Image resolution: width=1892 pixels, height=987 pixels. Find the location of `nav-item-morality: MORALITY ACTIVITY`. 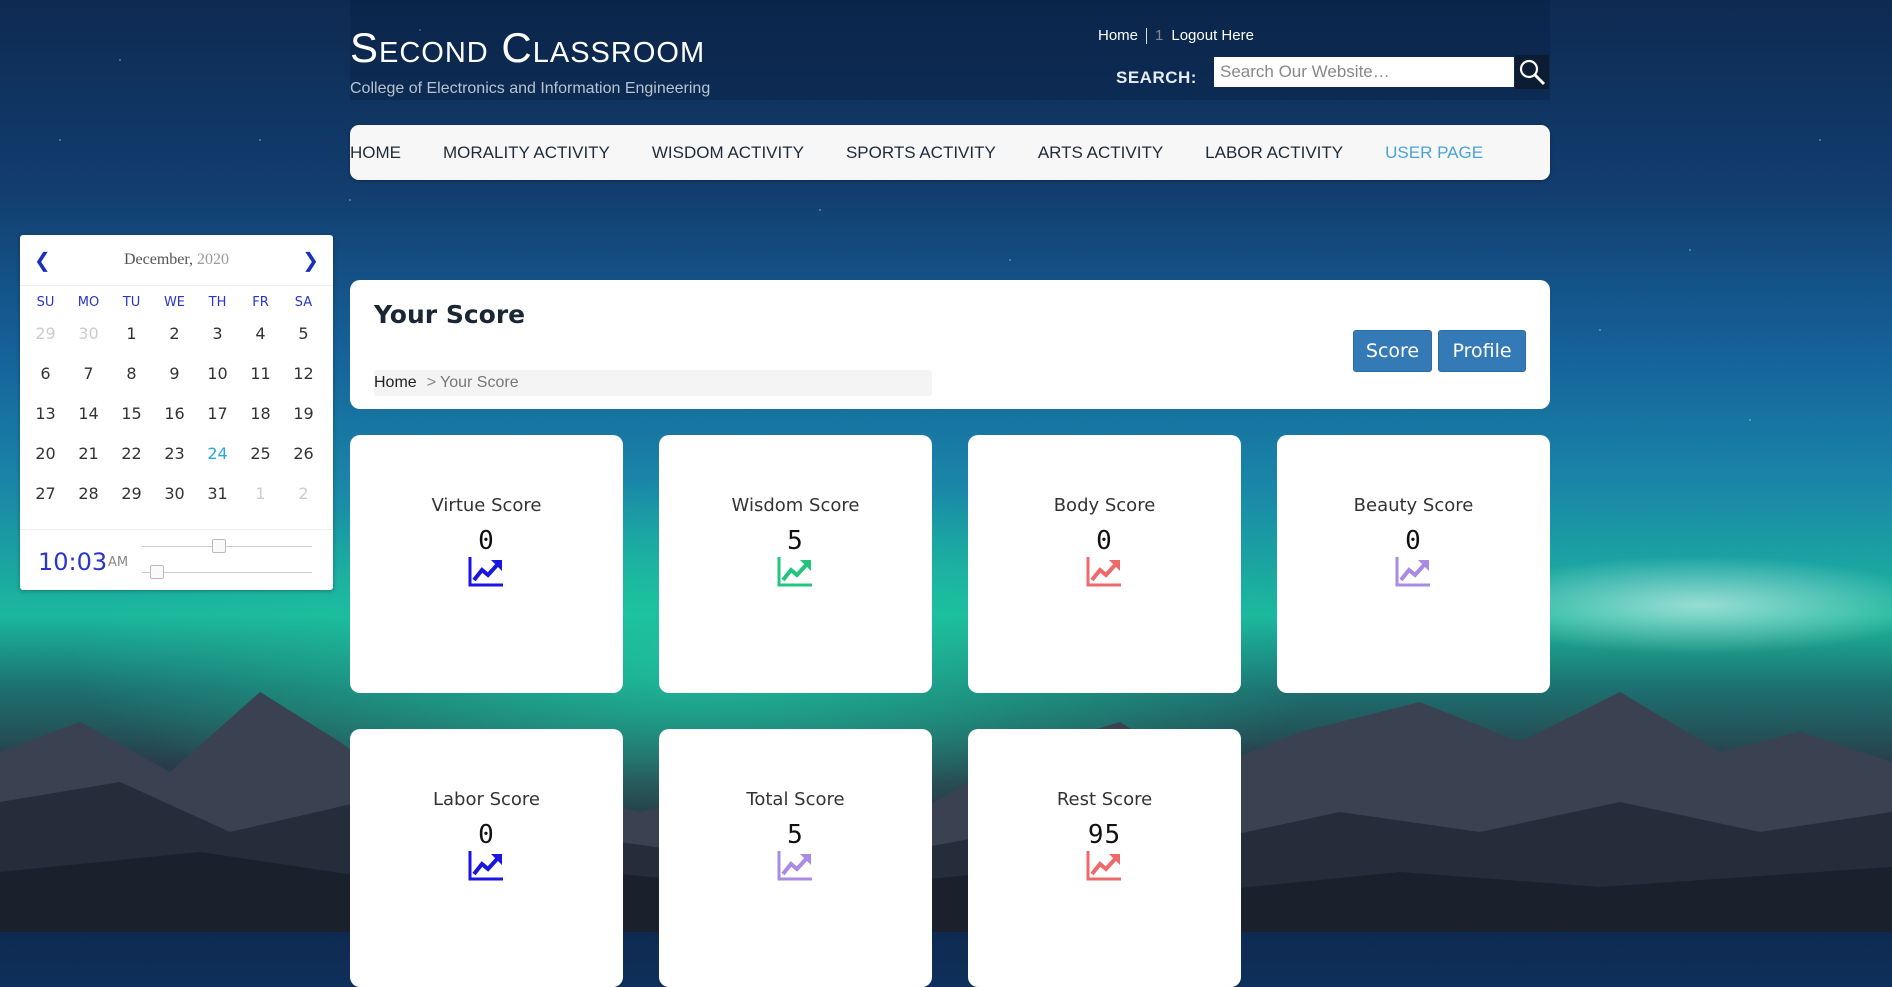

nav-item-morality: MORALITY ACTIVITY is located at coordinates (526, 153).